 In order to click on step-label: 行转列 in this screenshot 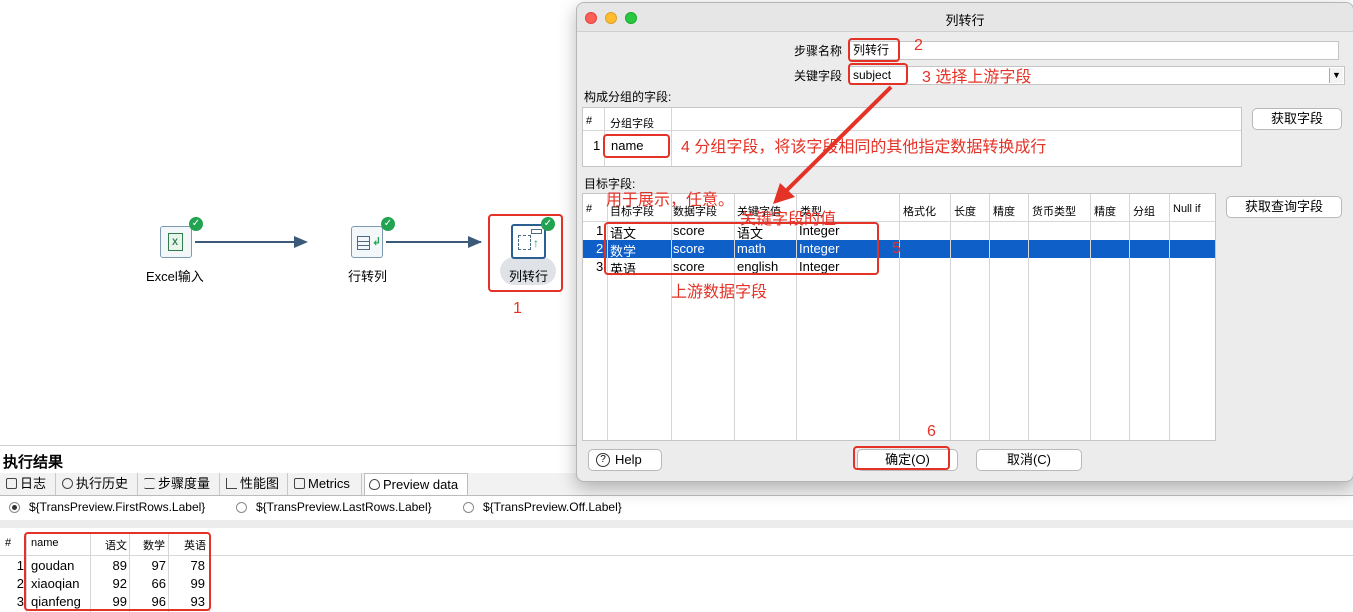, I will do `click(368, 276)`.